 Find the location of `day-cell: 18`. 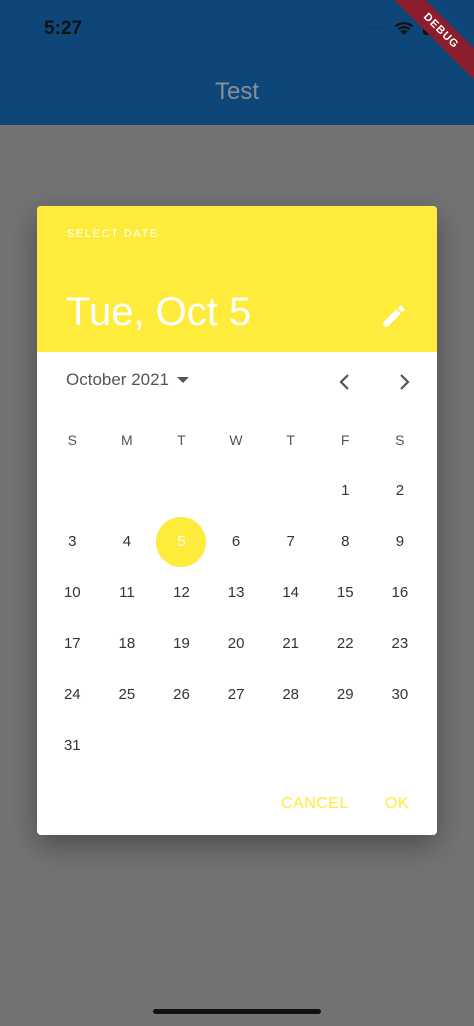

day-cell: 18 is located at coordinates (127, 643).